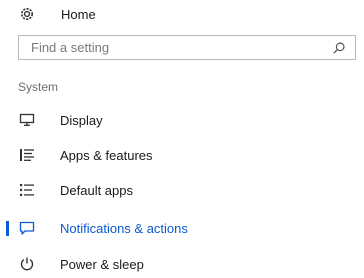  What do you see at coordinates (124, 228) in the screenshot?
I see `nav-item-label: Notifications & actions` at bounding box center [124, 228].